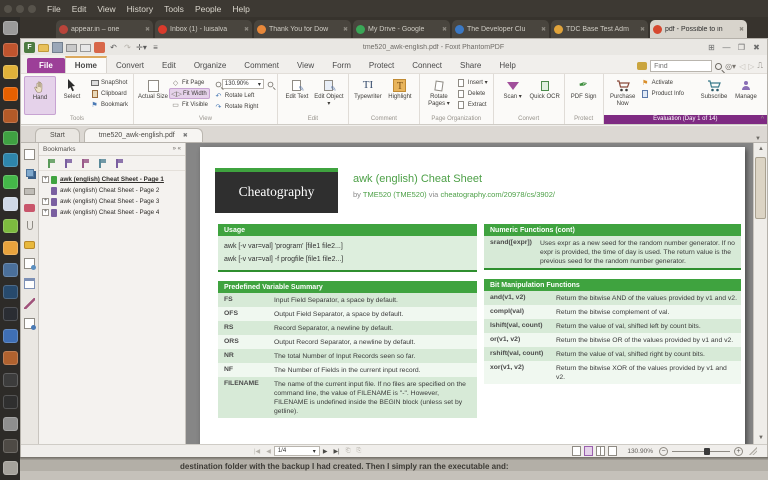 The height and width of the screenshot is (480, 768). I want to click on menu-item-file: File, so click(54, 9).